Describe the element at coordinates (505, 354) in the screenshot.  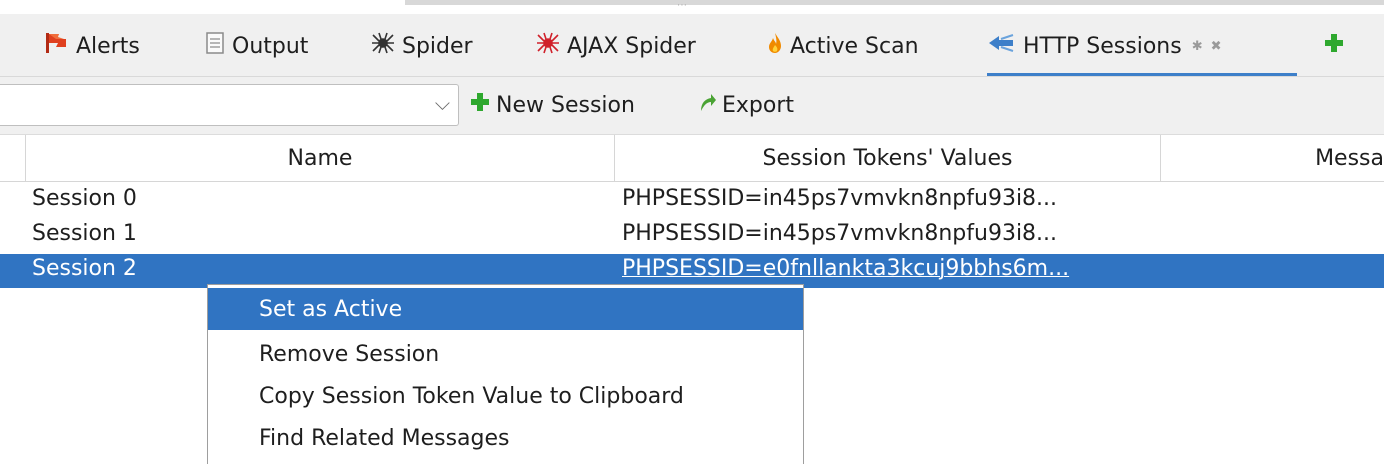
I see `menu-item-remove-session: Remove Session` at that location.